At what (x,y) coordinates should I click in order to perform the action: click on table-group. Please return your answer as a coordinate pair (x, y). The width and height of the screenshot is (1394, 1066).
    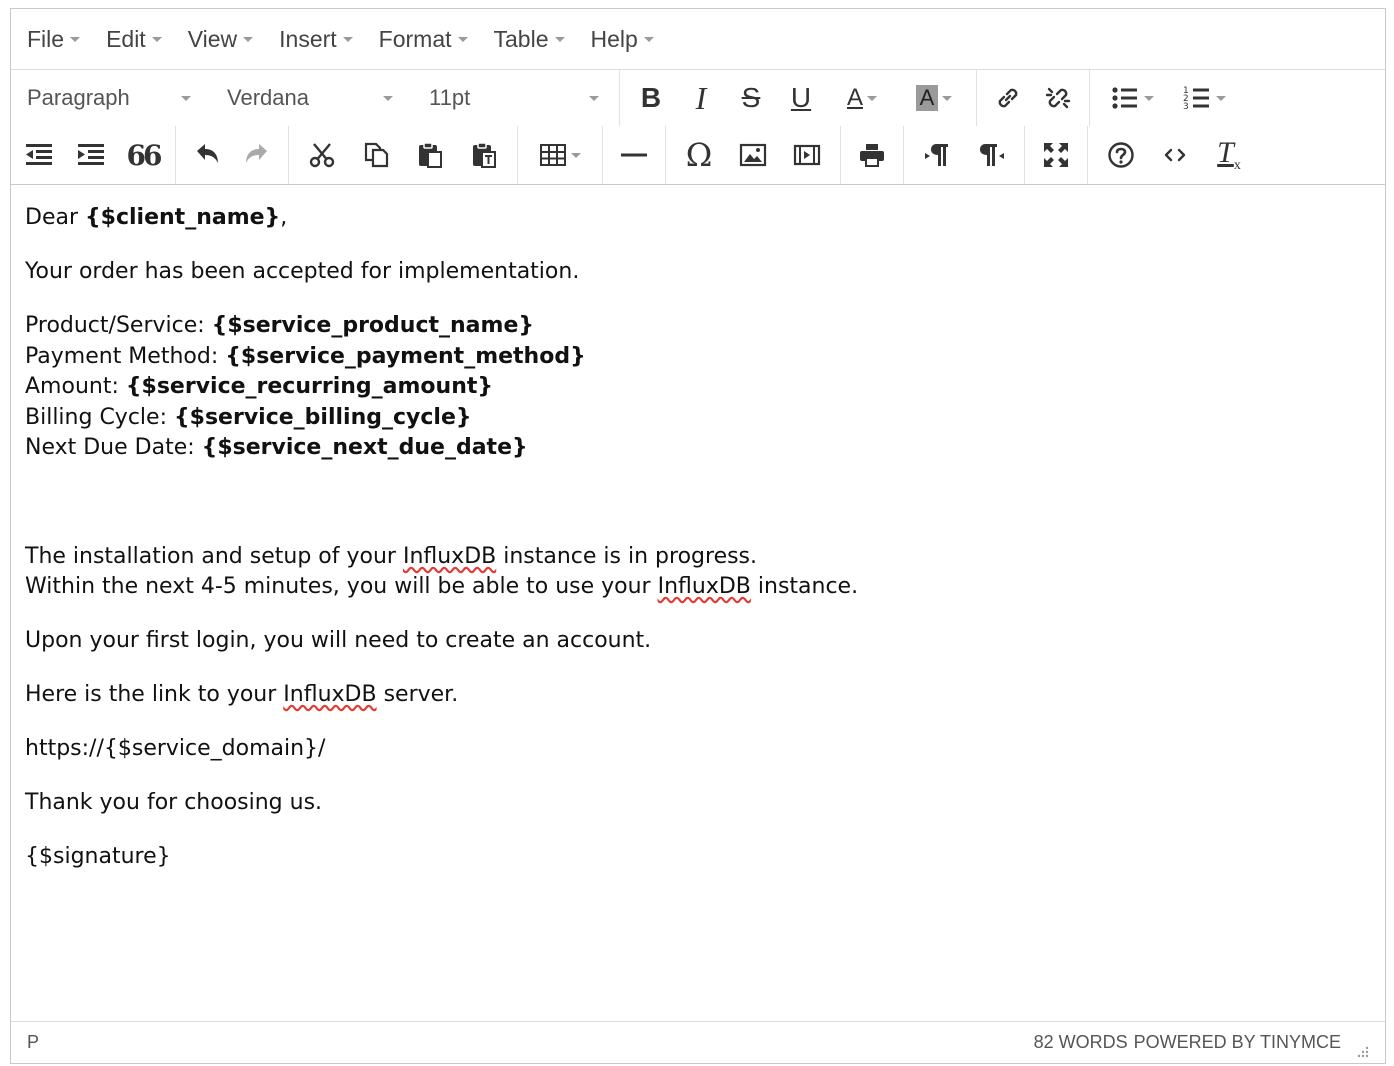
    Looking at the image, I should click on (559, 155).